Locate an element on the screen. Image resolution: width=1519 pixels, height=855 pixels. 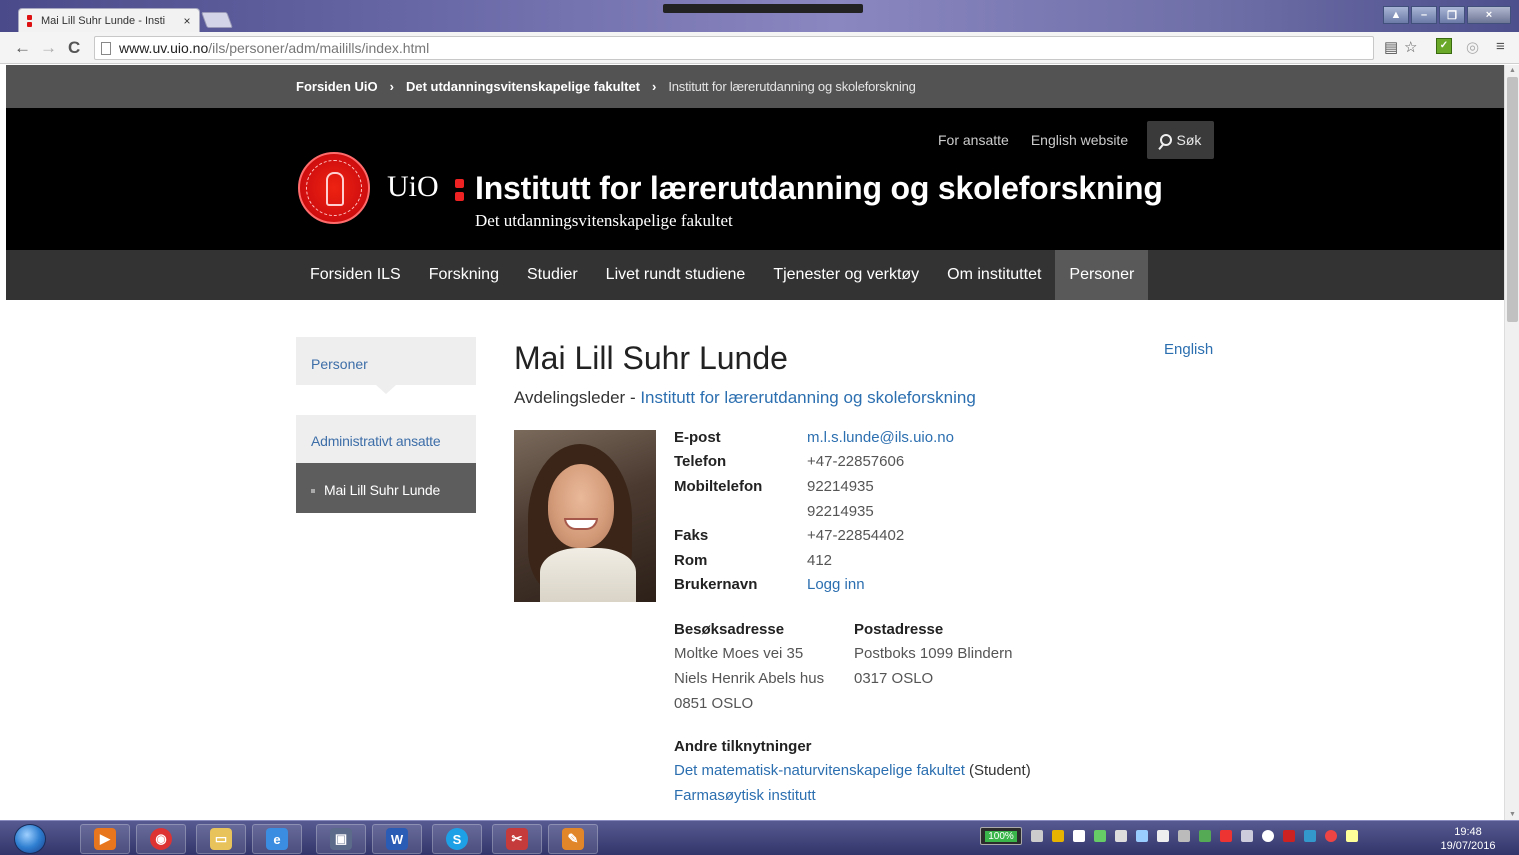
nav-item-studier: Studier is located at coordinates (552, 275).